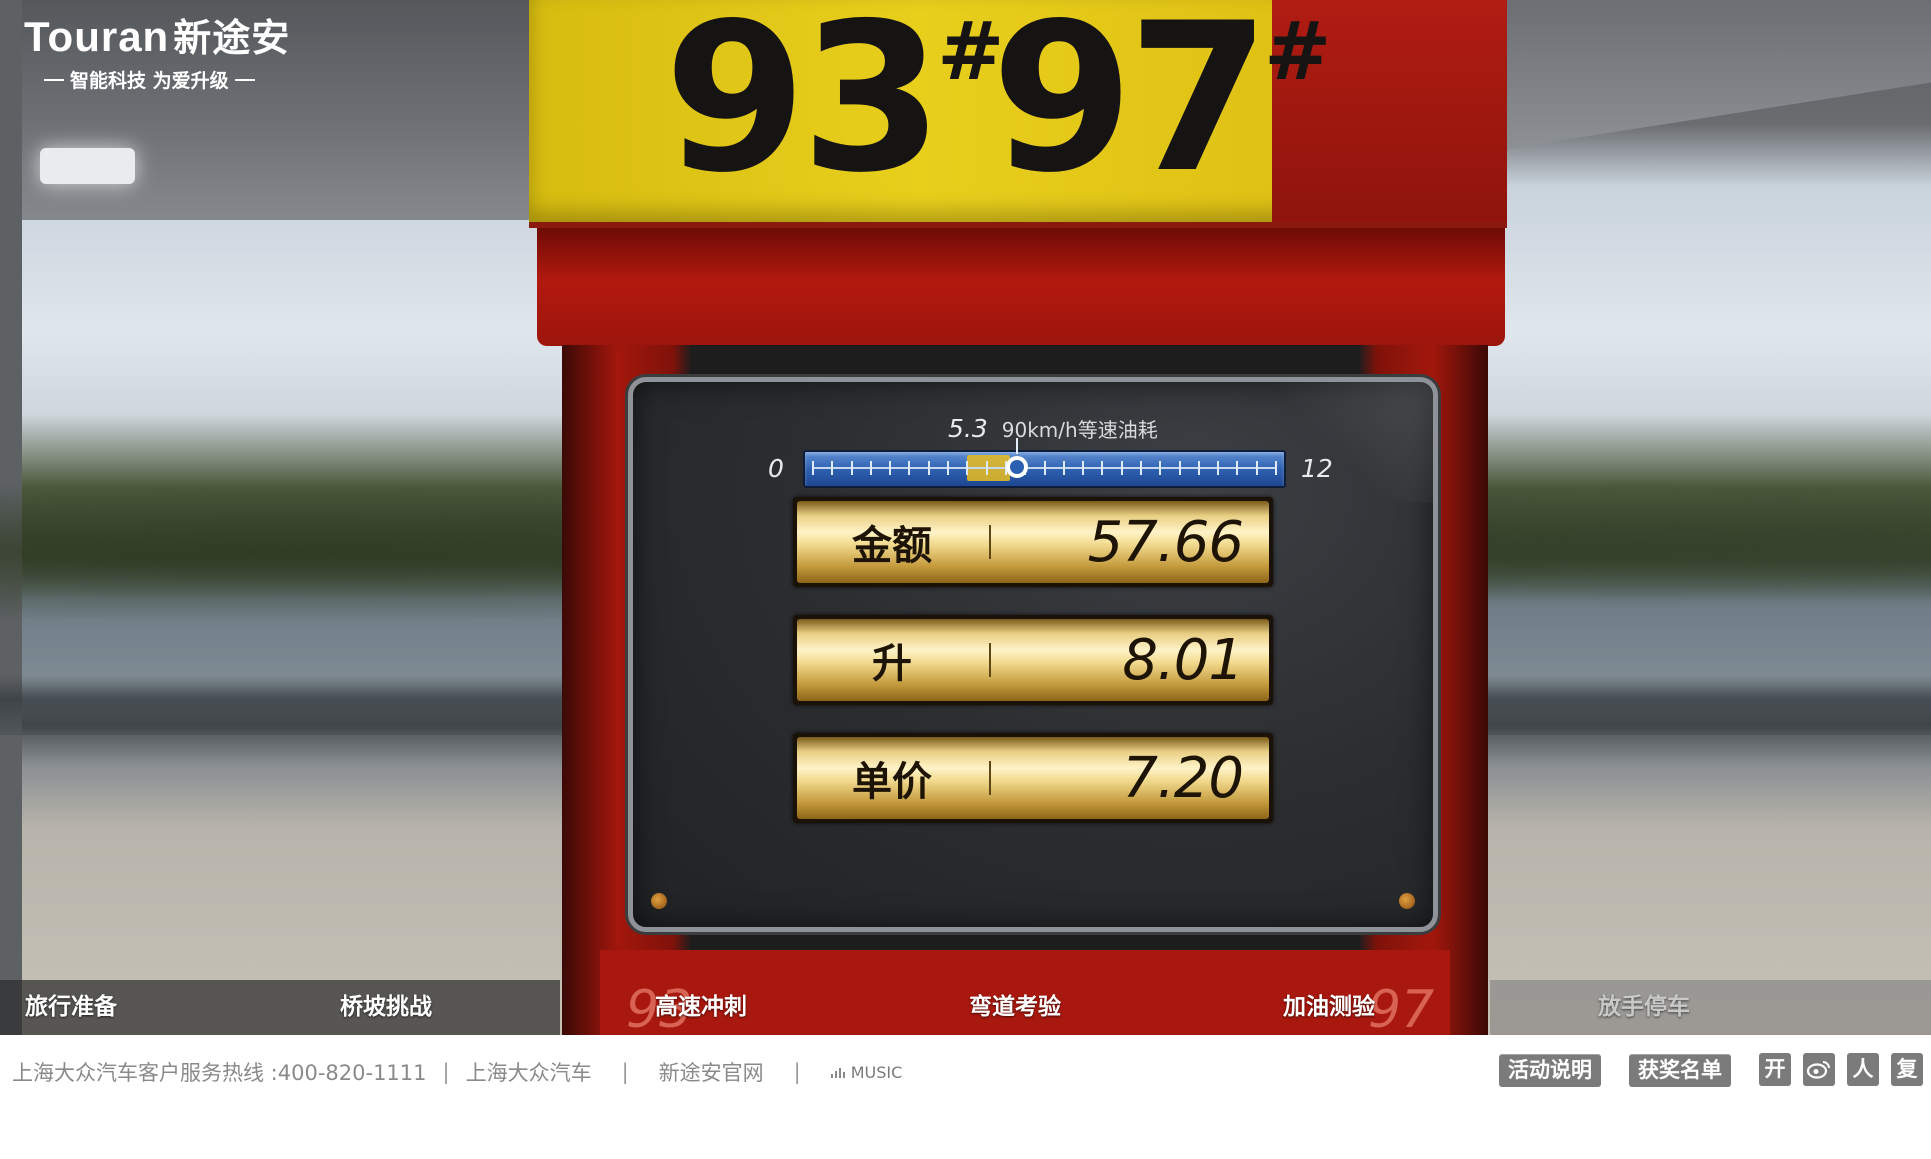 The height and width of the screenshot is (1159, 1931). Describe the element at coordinates (892, 782) in the screenshot. I see `readout-unit-price-label: 单价` at that location.